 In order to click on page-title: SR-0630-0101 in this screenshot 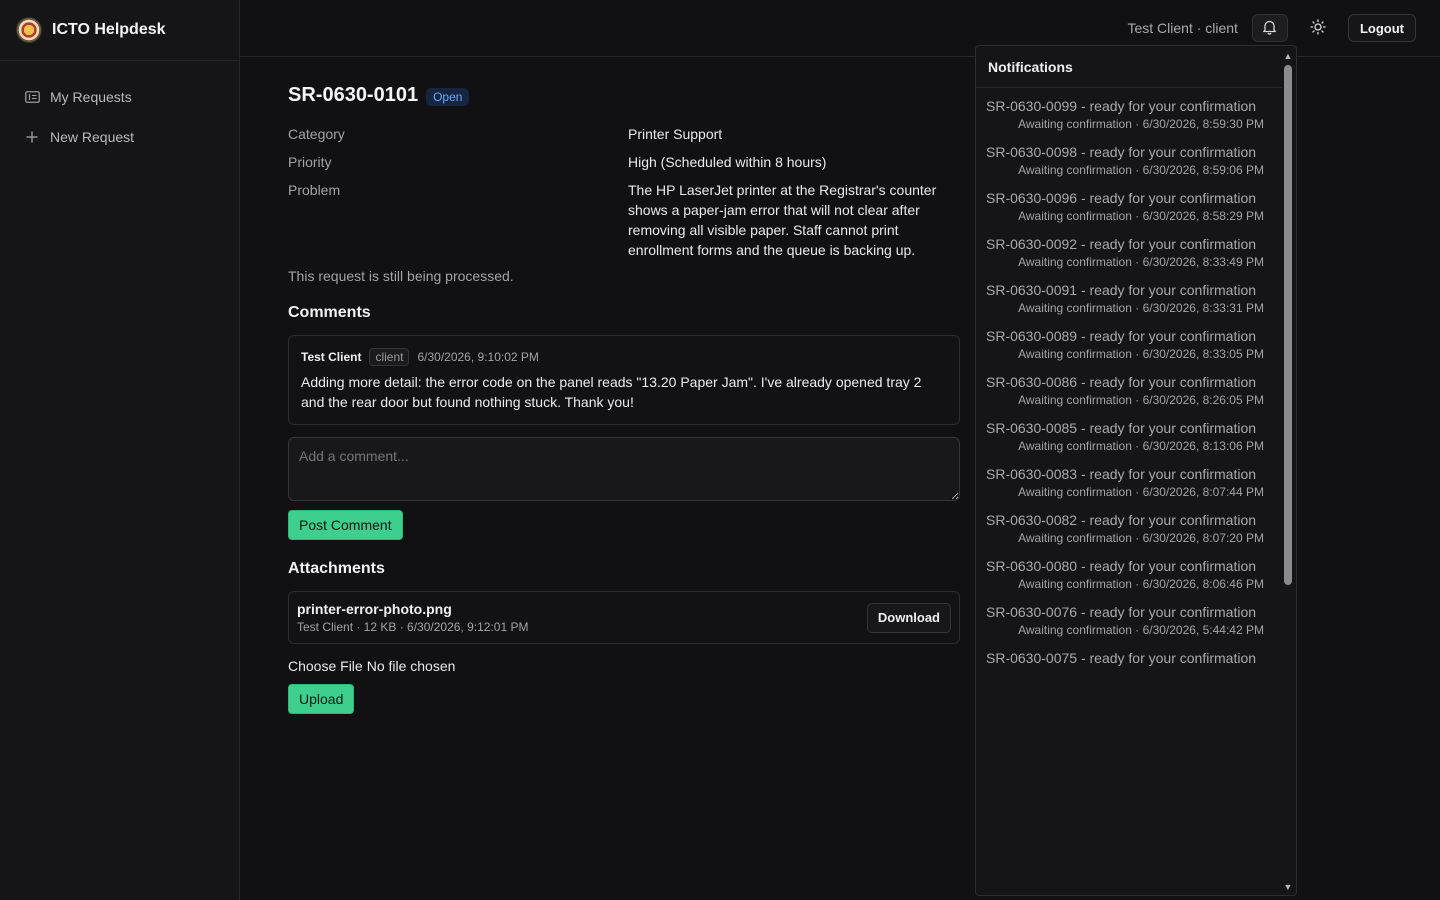, I will do `click(353, 94)`.